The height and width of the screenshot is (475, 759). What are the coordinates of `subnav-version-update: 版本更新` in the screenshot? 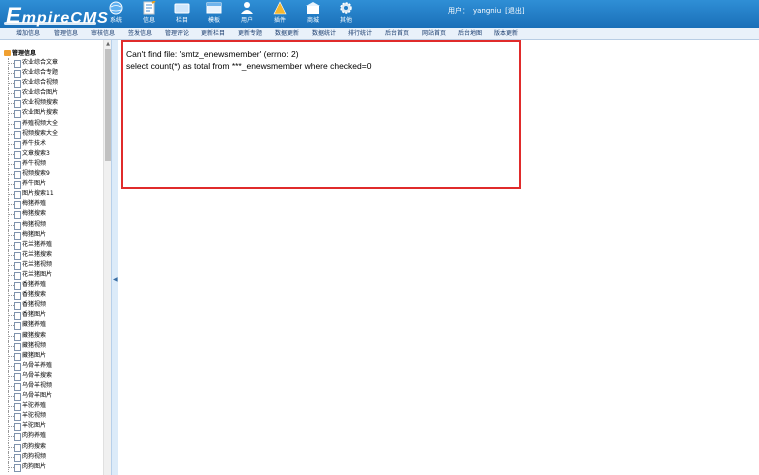 It's located at (506, 33).